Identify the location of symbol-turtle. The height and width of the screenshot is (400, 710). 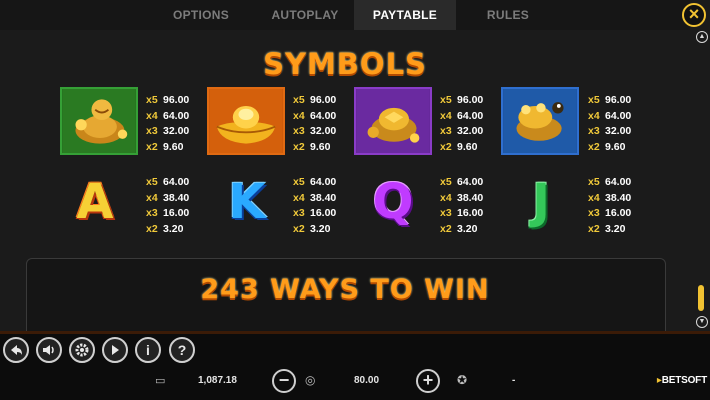
(393, 121).